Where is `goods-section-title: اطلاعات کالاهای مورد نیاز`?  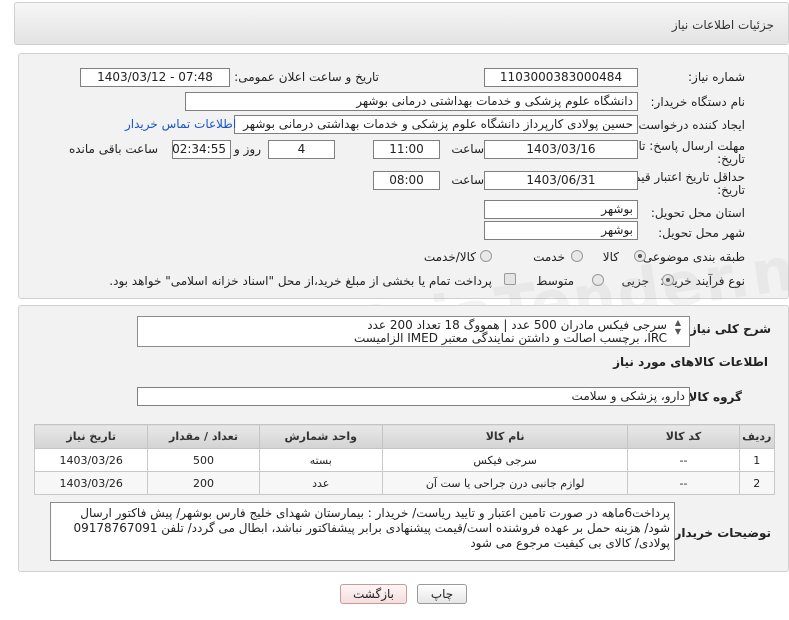
goods-section-title: اطلاعات کالاهای مورد نیاز is located at coordinates (690, 362).